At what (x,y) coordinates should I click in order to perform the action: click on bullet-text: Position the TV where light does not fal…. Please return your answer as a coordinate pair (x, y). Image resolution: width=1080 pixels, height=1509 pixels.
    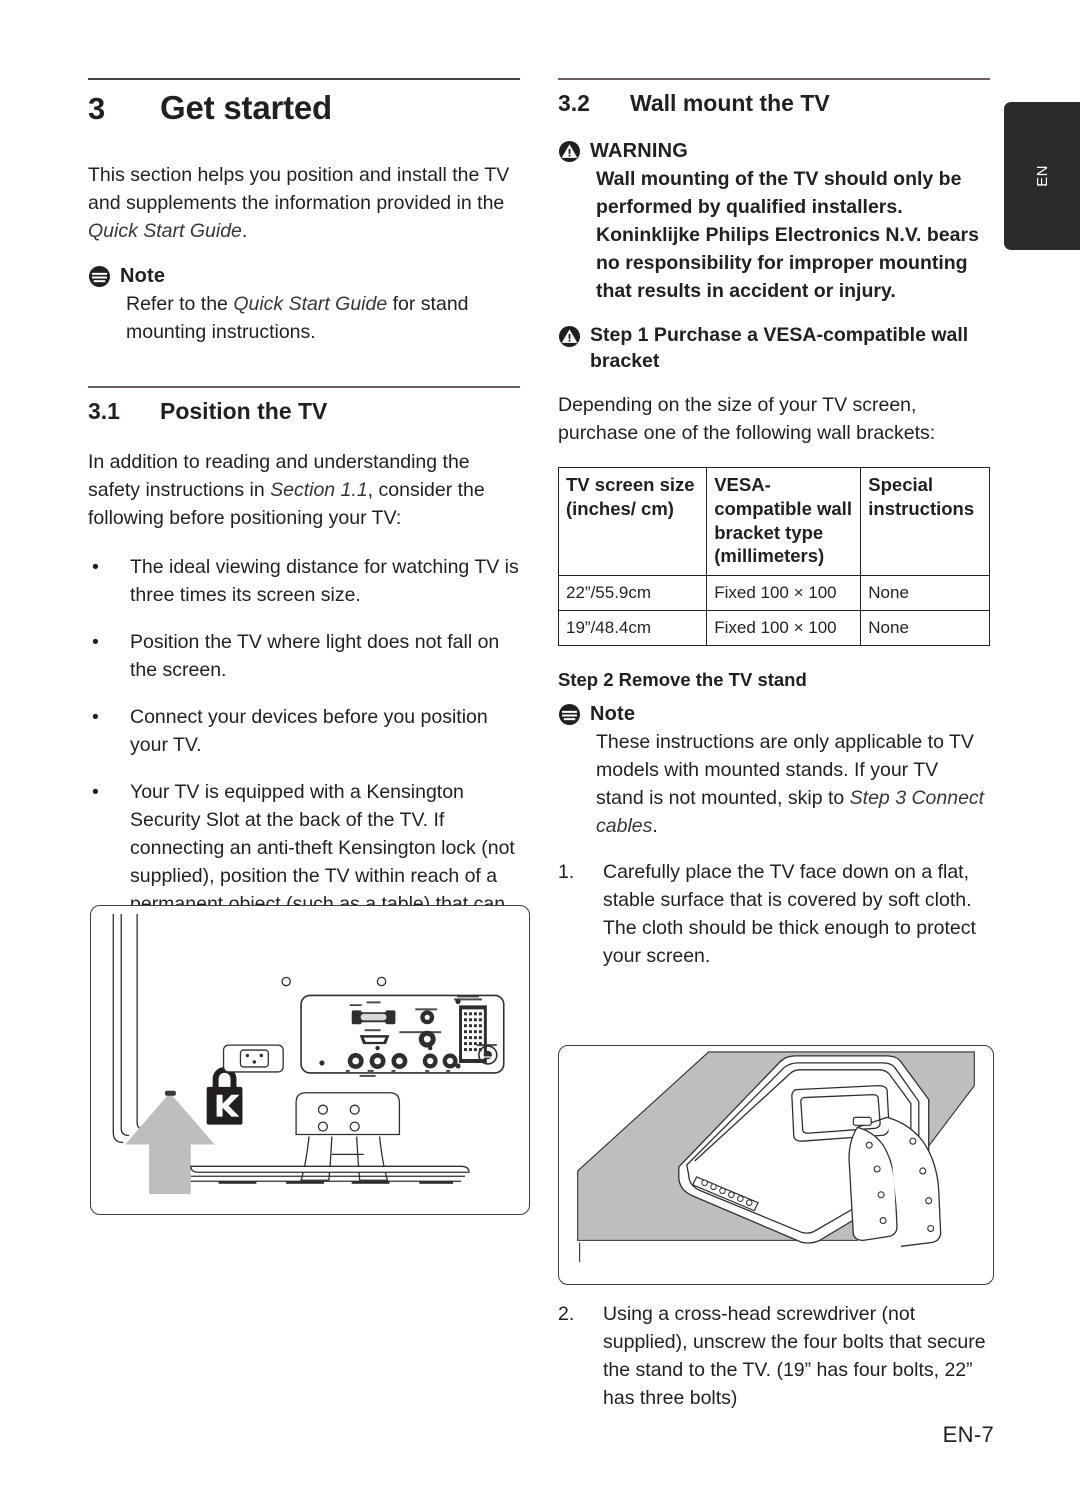
    Looking at the image, I should click on (315, 655).